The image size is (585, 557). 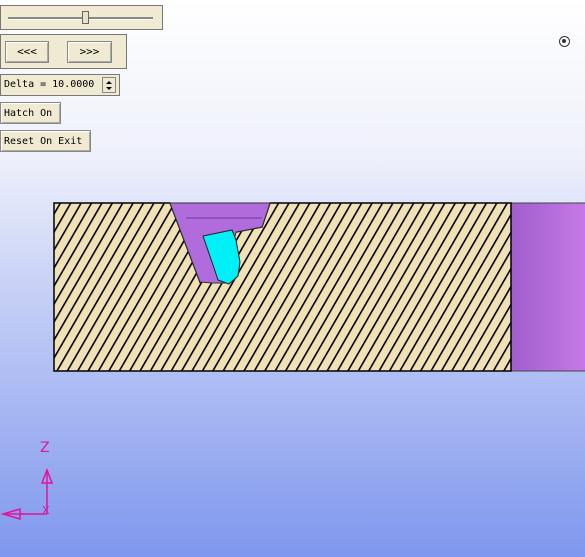 I want to click on view-orientation-icon, so click(x=564, y=41).